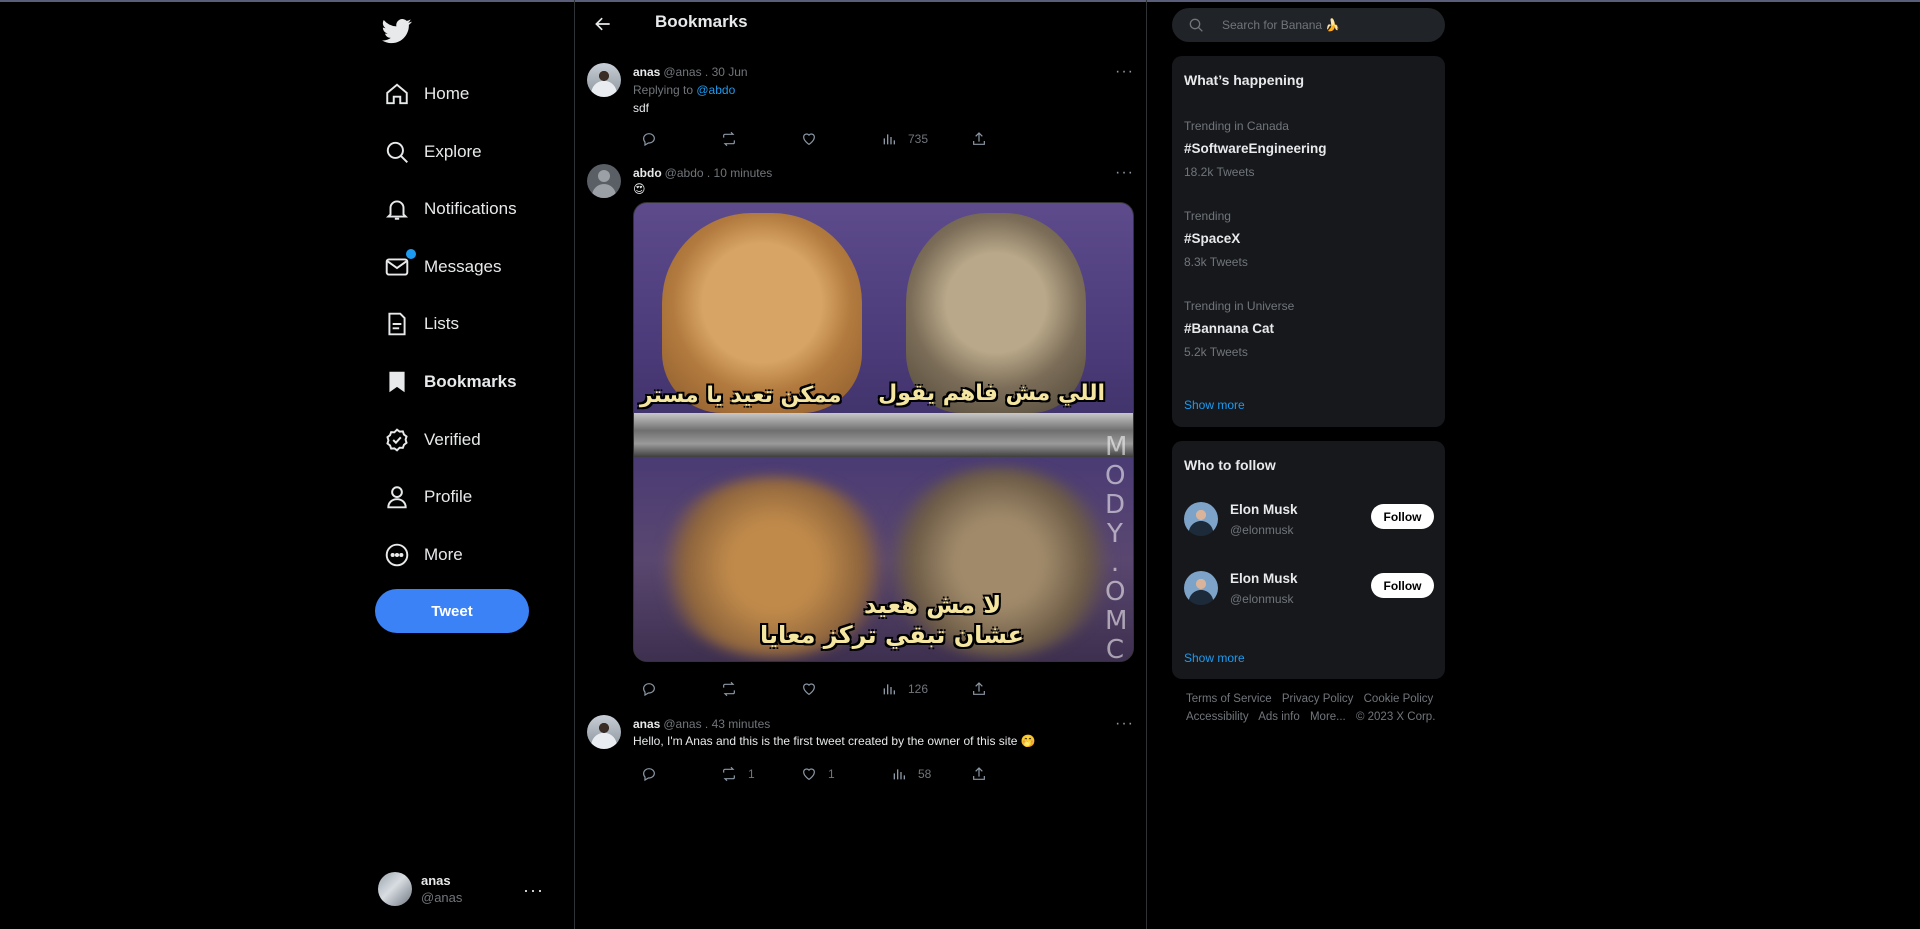  I want to click on trend-hashtag: #SoftwareEngineering, so click(1255, 148).